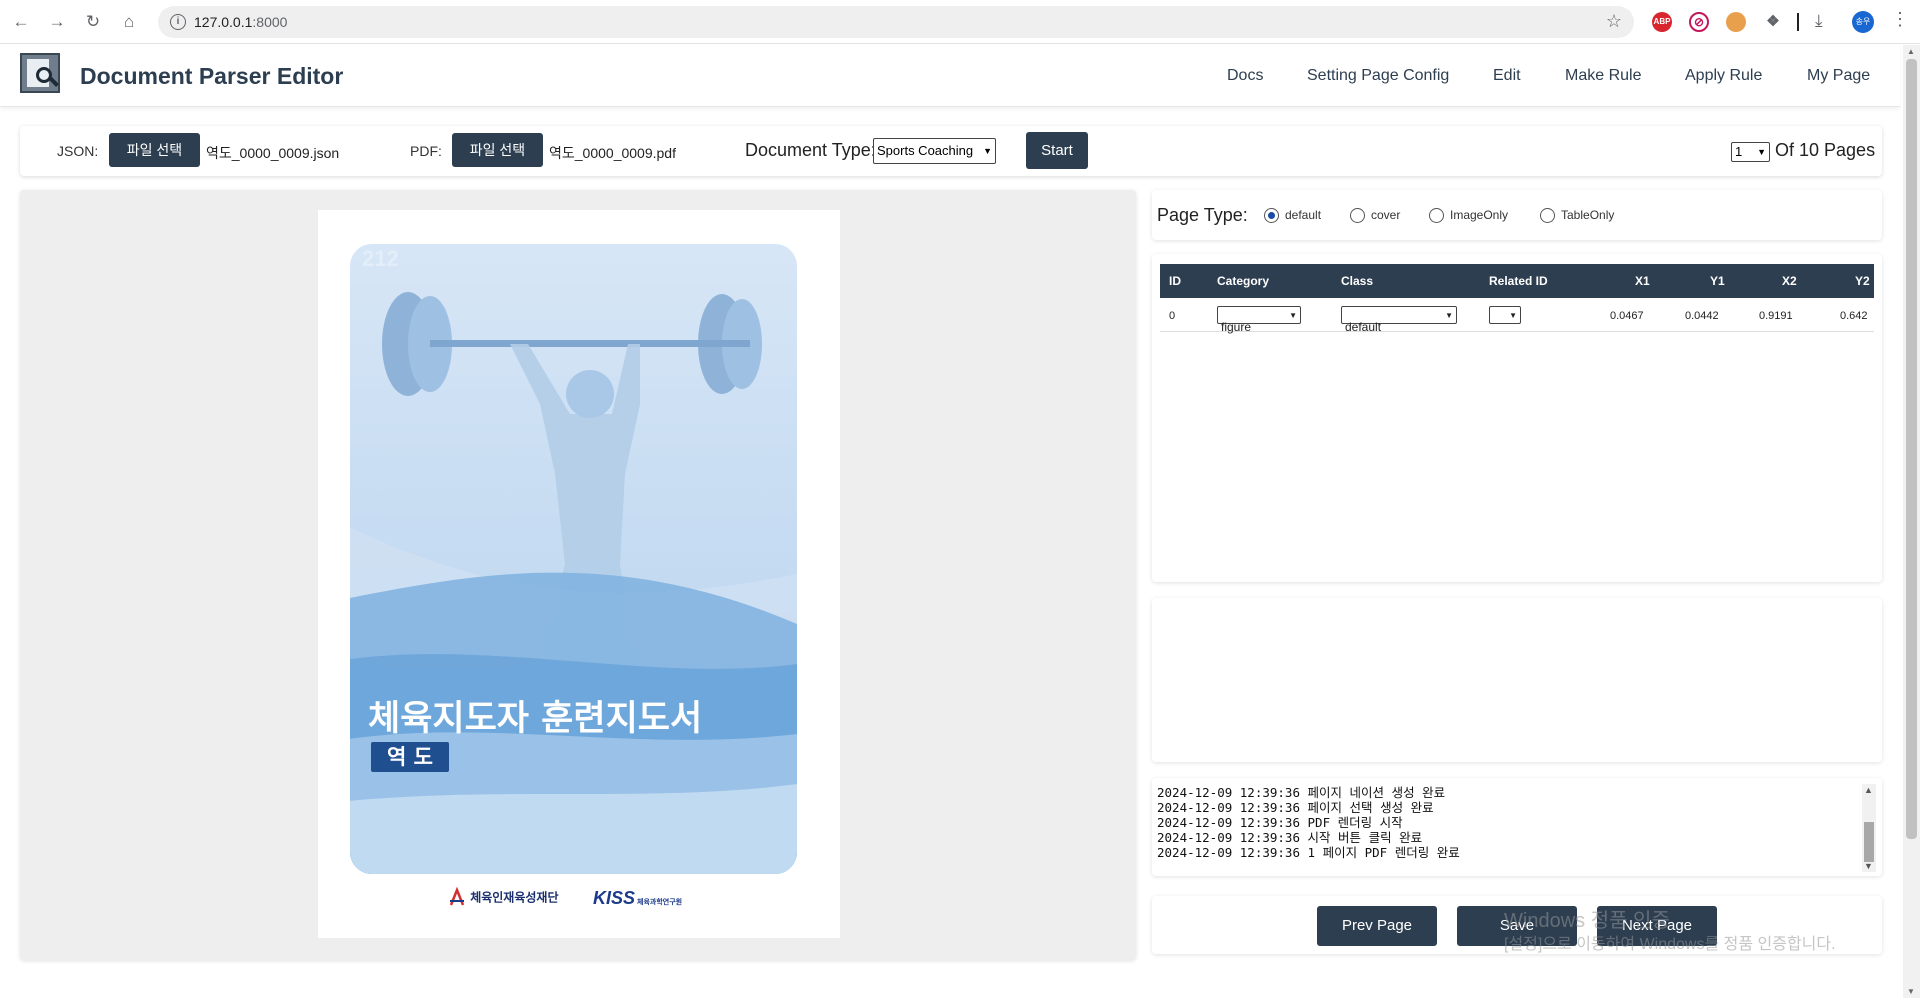  What do you see at coordinates (1377, 926) in the screenshot?
I see `prev-page-button: Prev Page` at bounding box center [1377, 926].